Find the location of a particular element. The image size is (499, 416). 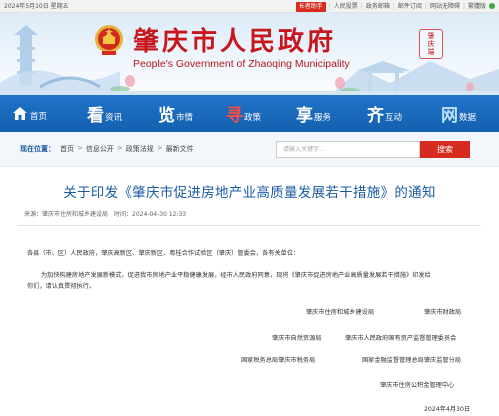

city-seal: 肇 庆 端 is located at coordinates (431, 44).